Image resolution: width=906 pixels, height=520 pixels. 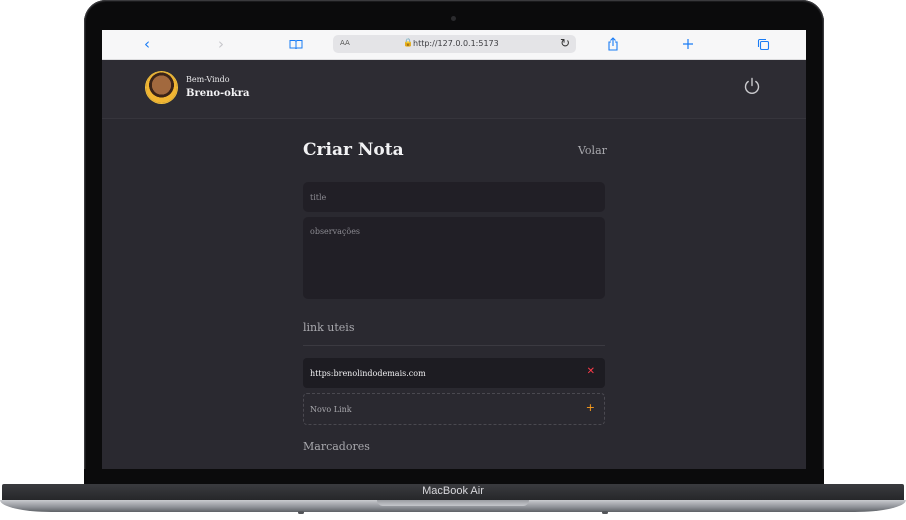 What do you see at coordinates (336, 446) in the screenshot?
I see `tags-heading: Marcadores` at bounding box center [336, 446].